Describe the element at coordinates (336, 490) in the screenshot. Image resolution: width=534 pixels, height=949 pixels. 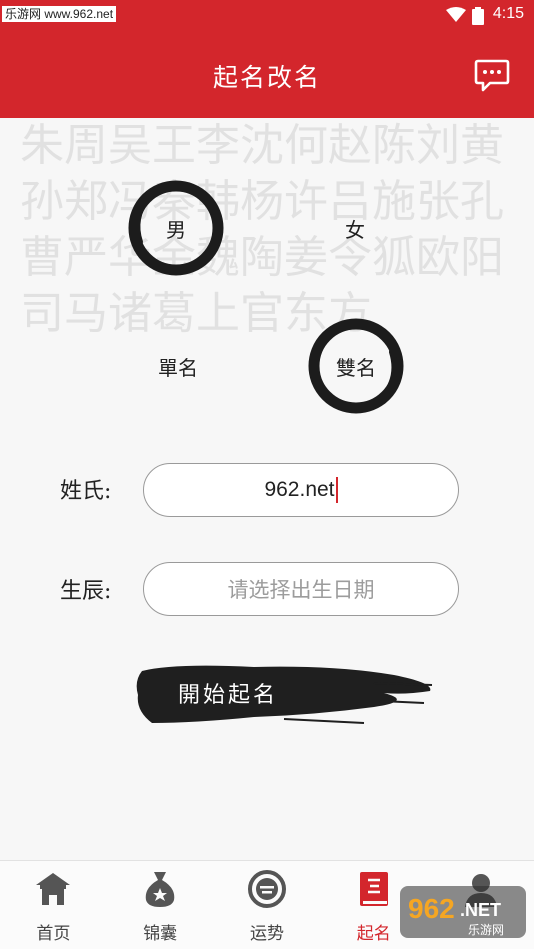
I see `text-cursor` at that location.